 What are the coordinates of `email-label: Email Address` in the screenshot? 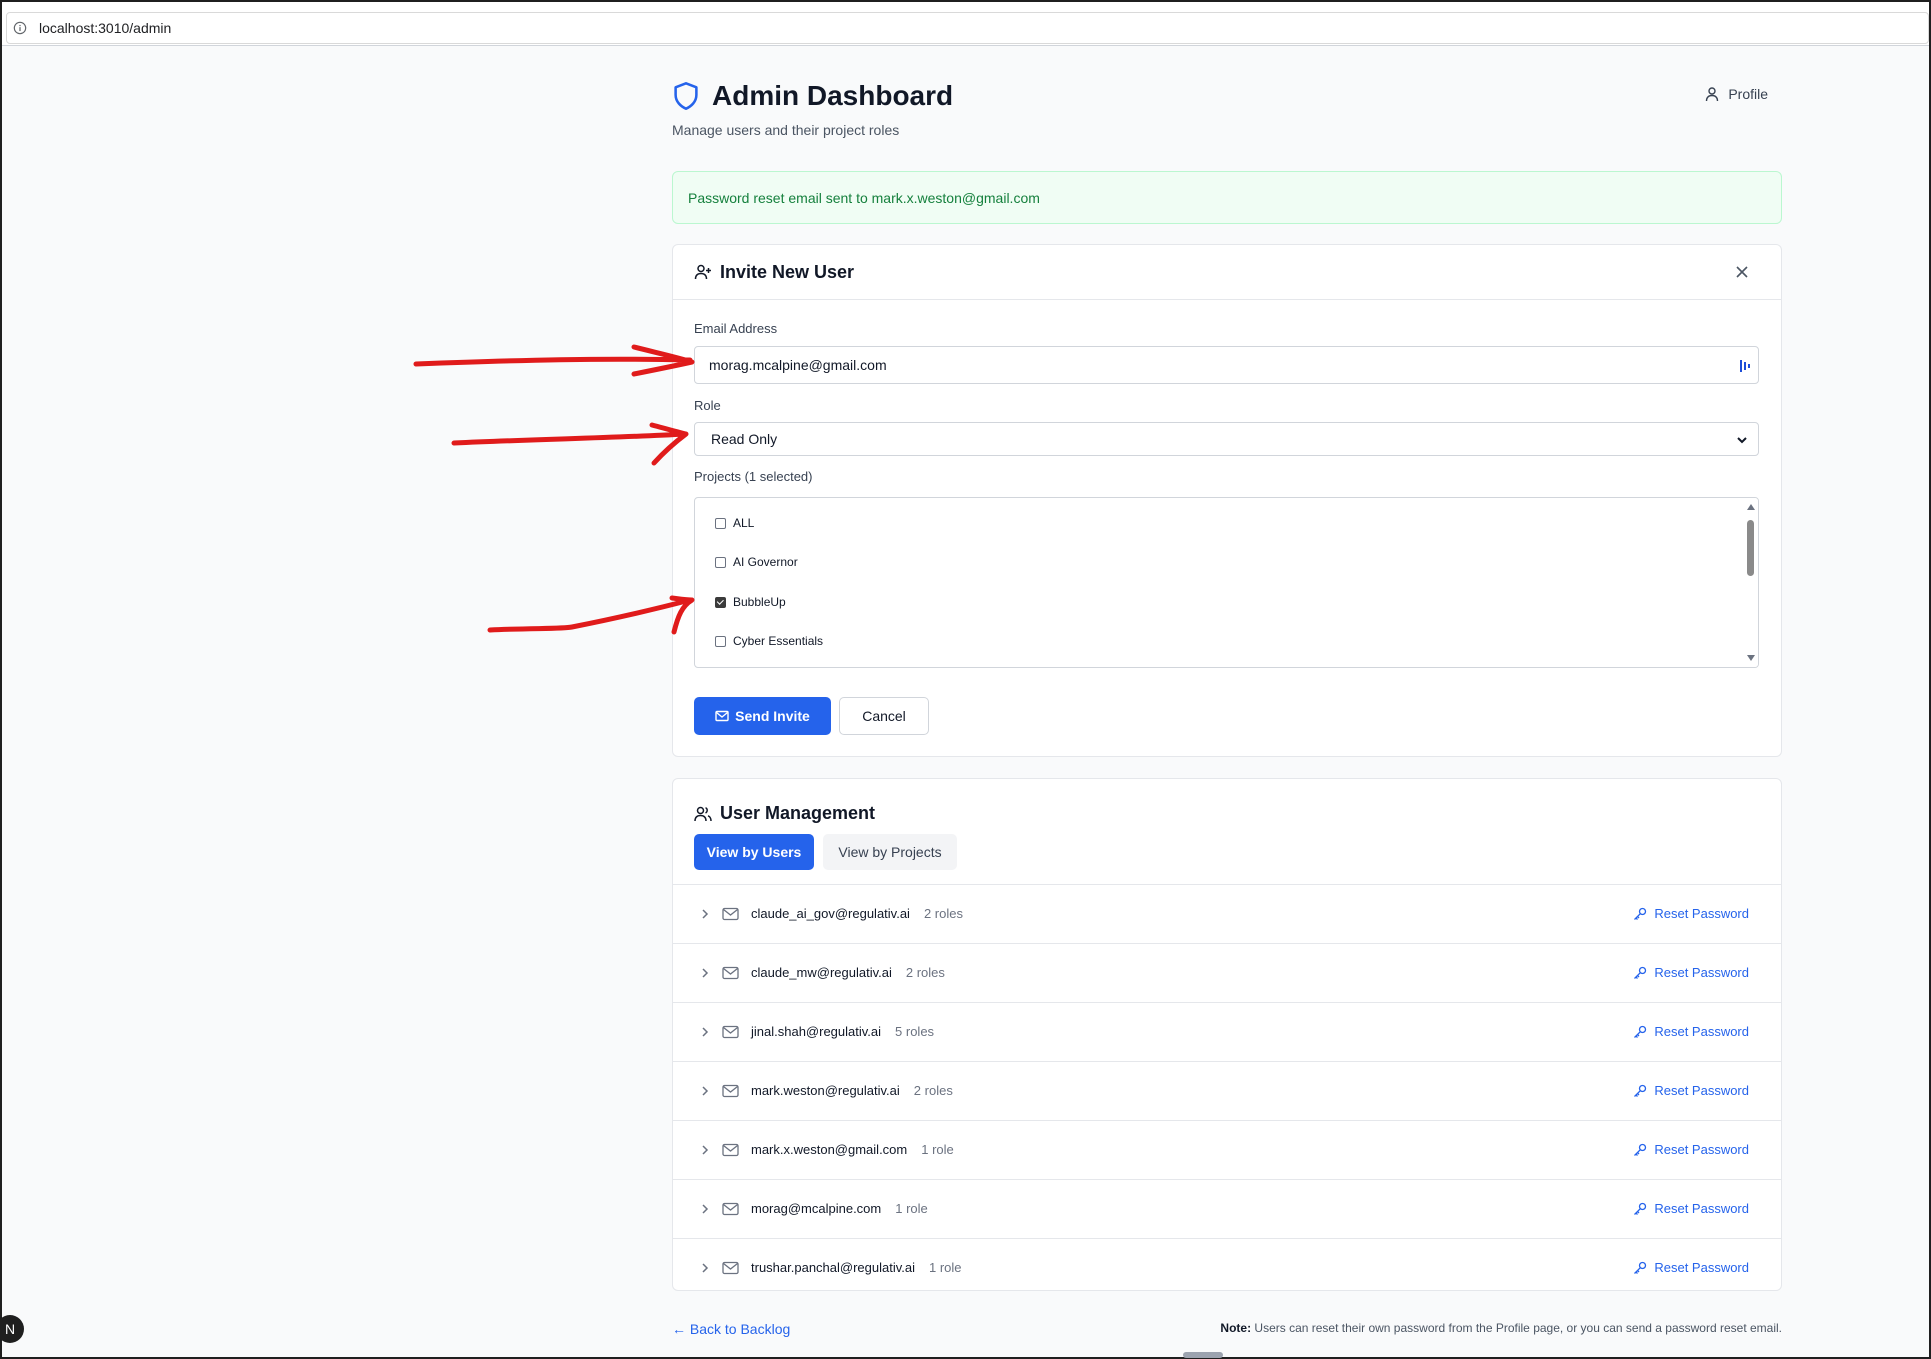 It's located at (736, 328).